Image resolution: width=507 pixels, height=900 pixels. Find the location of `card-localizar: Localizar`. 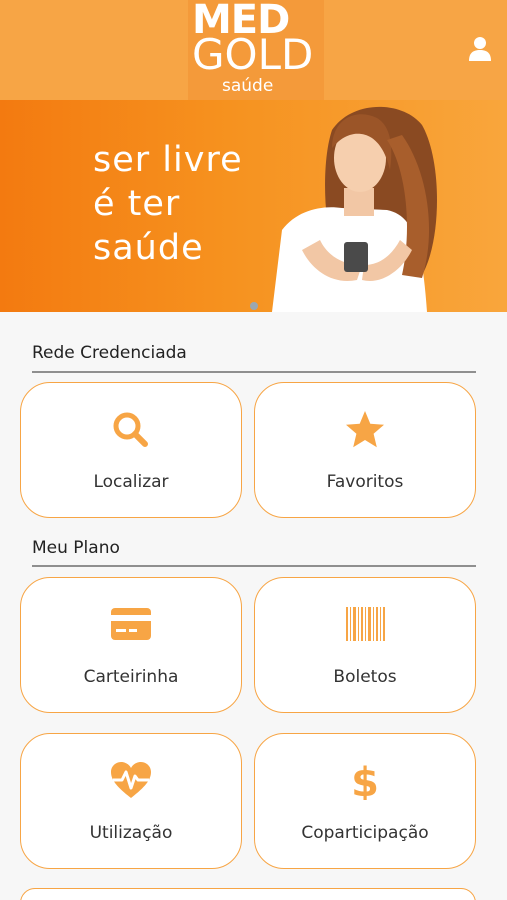

card-localizar: Localizar is located at coordinates (131, 450).